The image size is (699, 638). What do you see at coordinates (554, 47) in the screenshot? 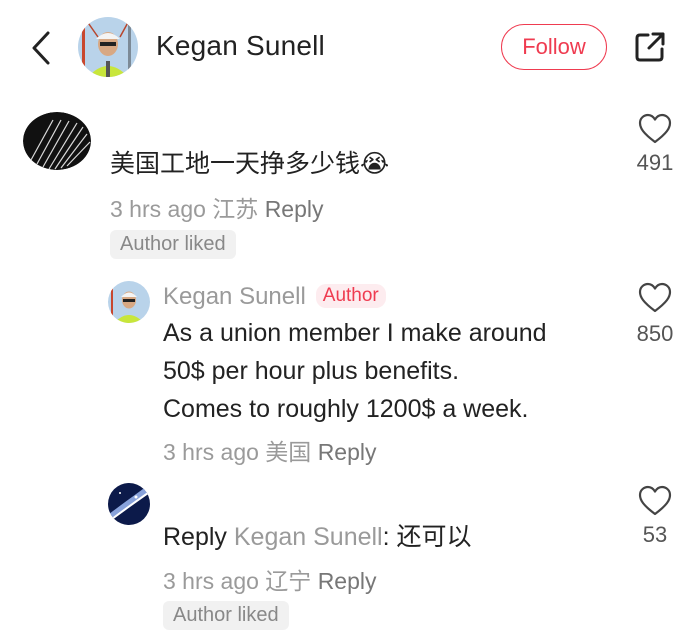
I see `follow-button: Follow` at bounding box center [554, 47].